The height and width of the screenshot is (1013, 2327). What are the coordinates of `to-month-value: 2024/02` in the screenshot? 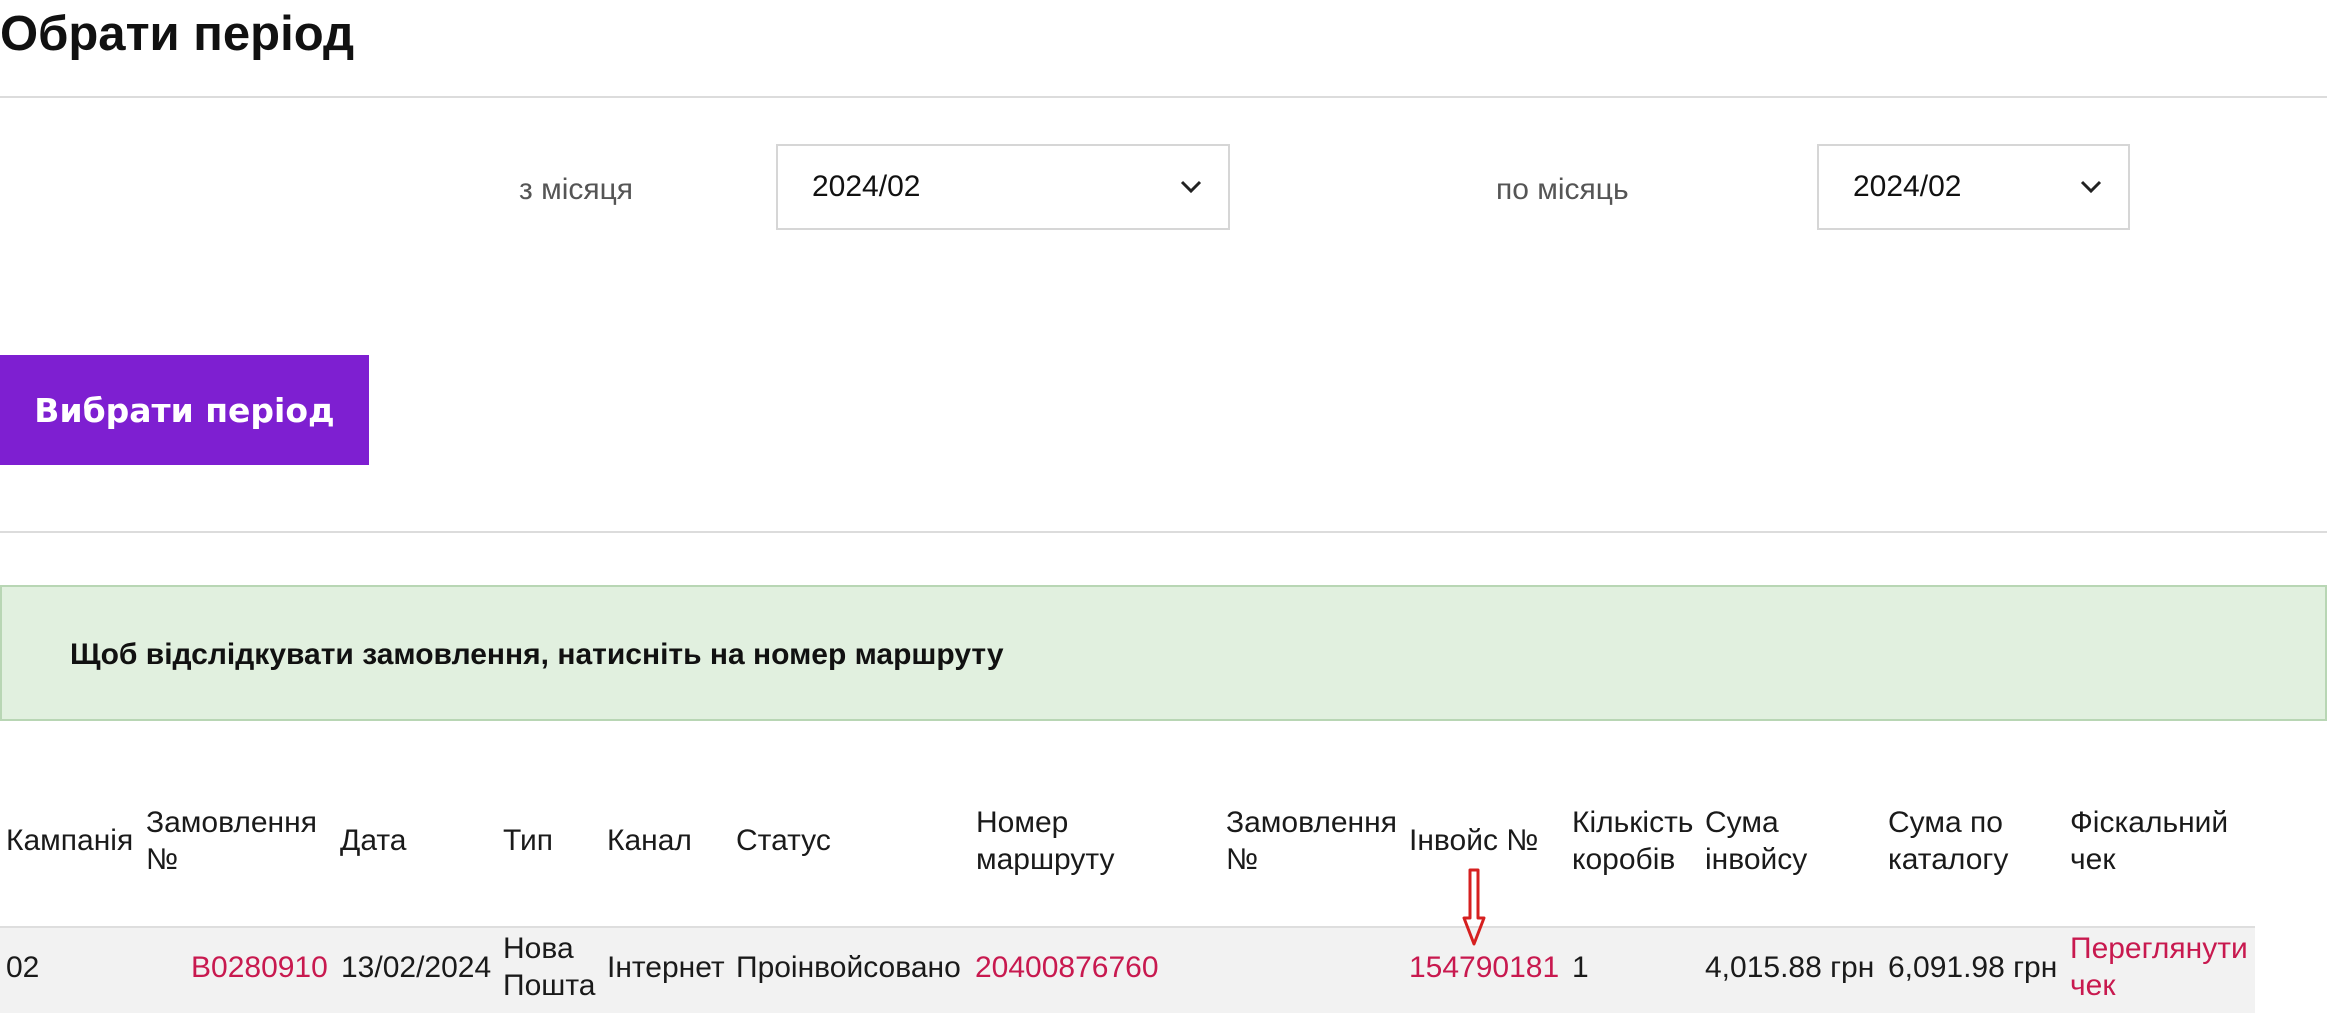 It's located at (1907, 186).